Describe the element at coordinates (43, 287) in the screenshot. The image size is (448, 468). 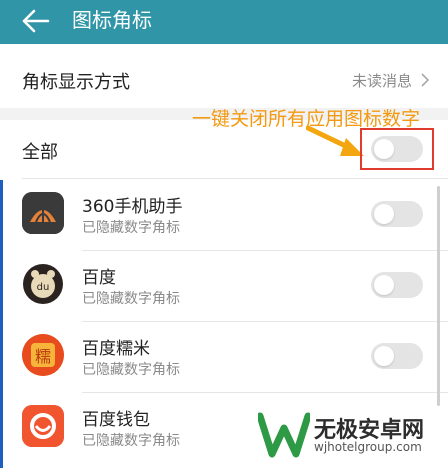
I see `svg-text: du` at that location.